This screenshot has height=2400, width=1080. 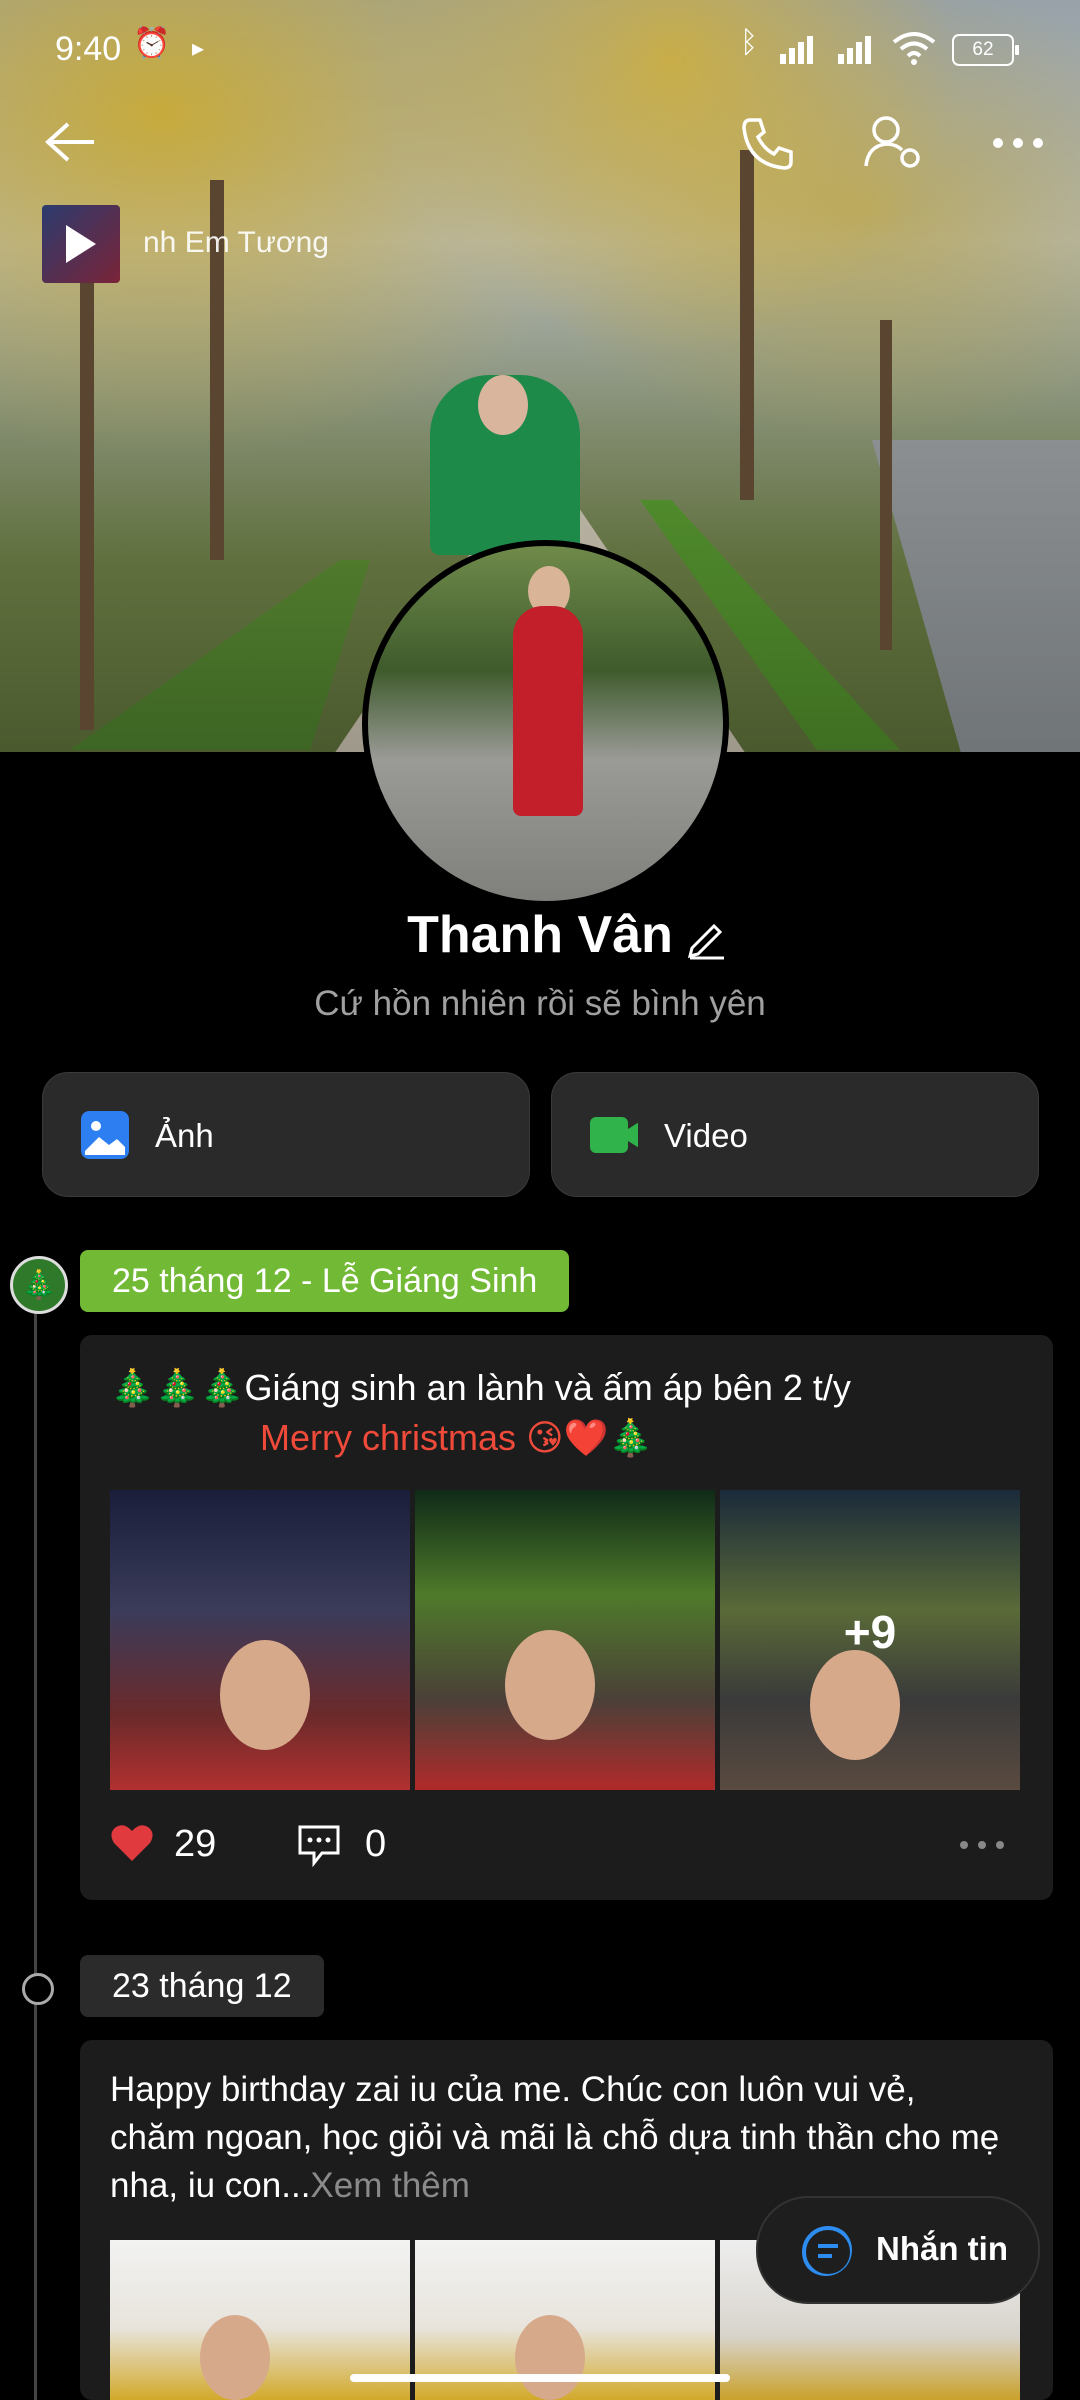 What do you see at coordinates (540, 935) in the screenshot?
I see `profile-name: Thanh Vân` at bounding box center [540, 935].